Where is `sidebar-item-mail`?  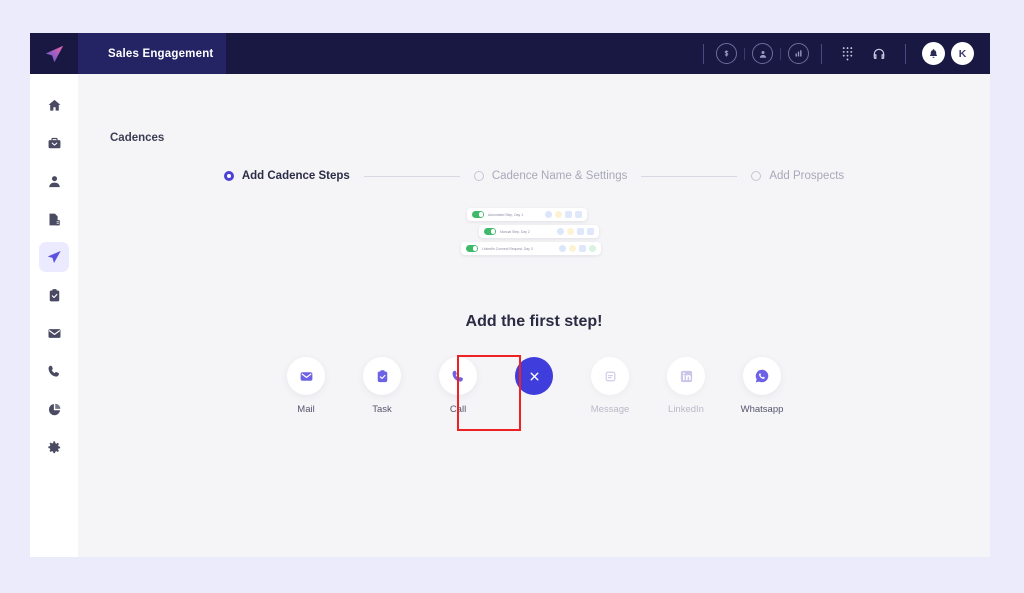
sidebar-item-mail is located at coordinates (54, 333).